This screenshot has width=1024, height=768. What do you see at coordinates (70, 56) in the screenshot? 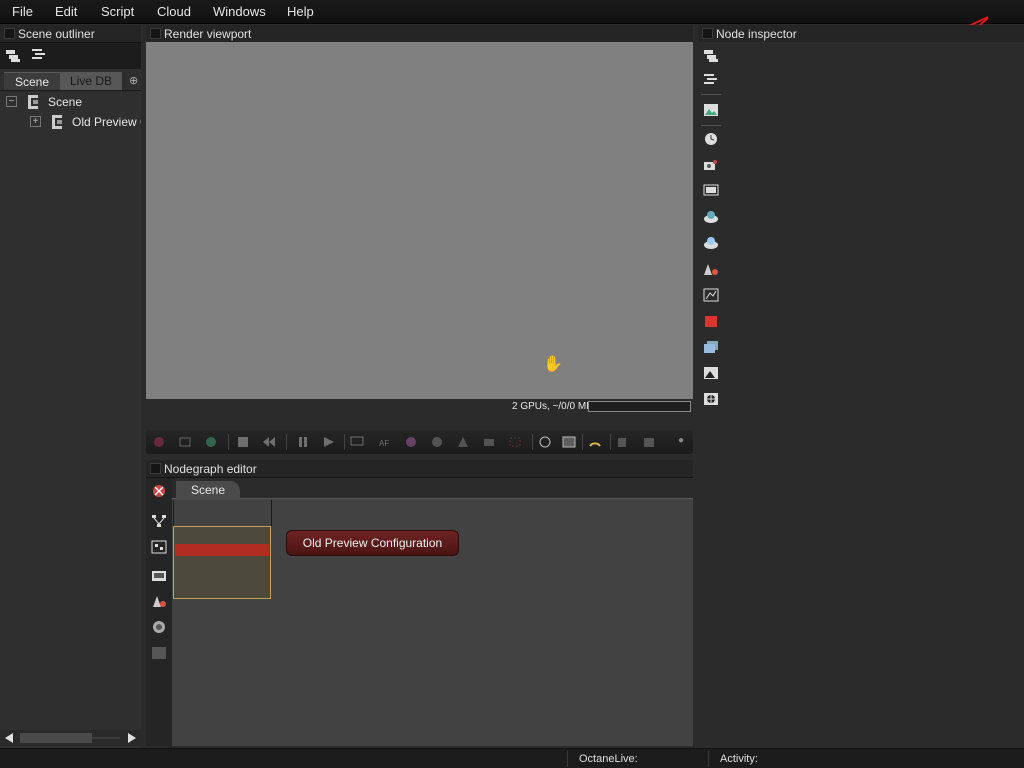
I see `outliner-toolbar` at bounding box center [70, 56].